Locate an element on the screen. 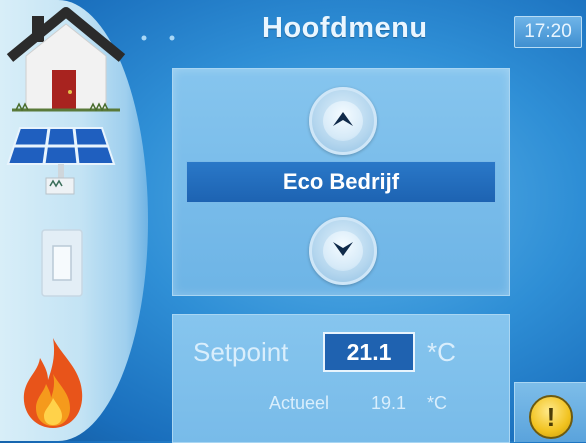 This screenshot has width=586, height=443. solar-panel-icon is located at coordinates (61, 160).